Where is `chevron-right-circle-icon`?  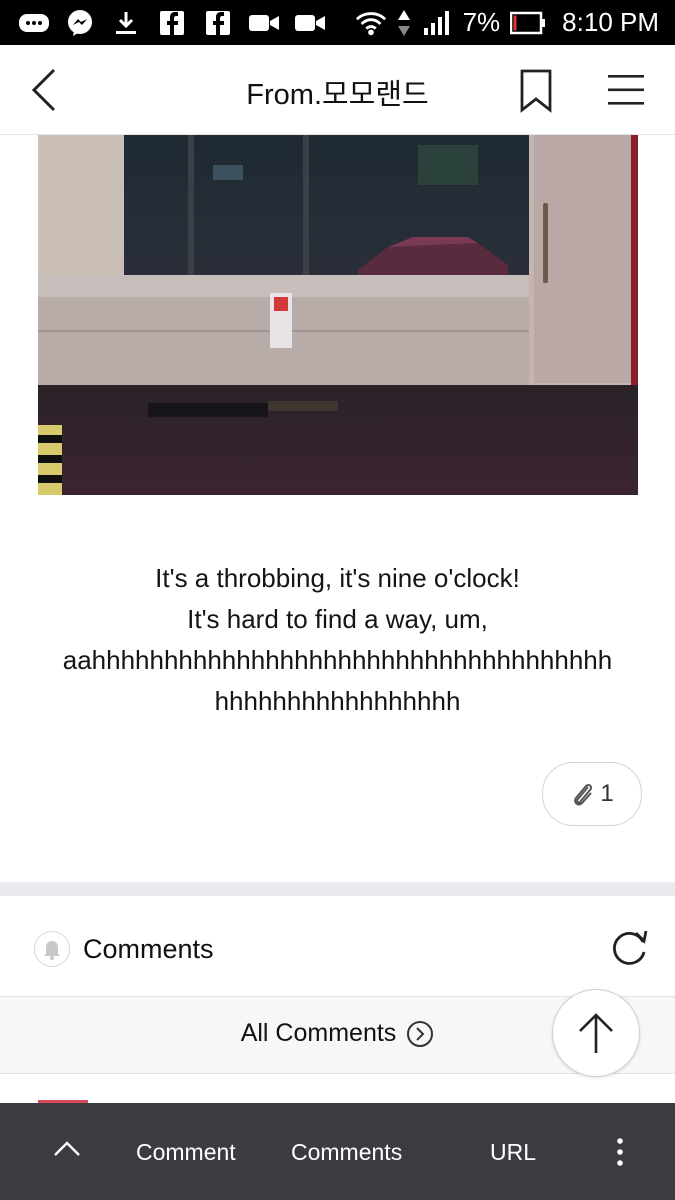 chevron-right-circle-icon is located at coordinates (420, 1033).